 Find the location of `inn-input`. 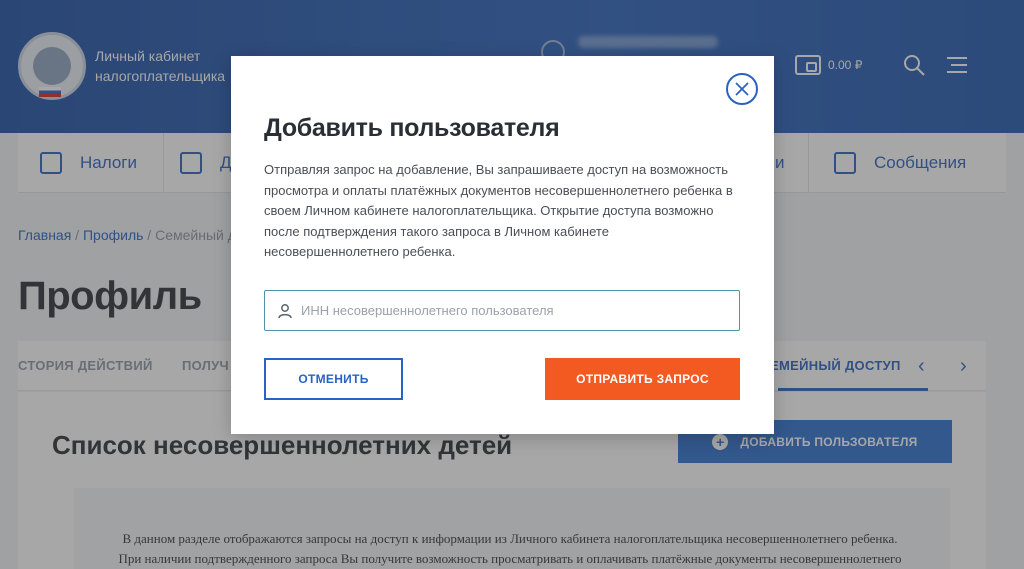

inn-input is located at coordinates (516, 310).